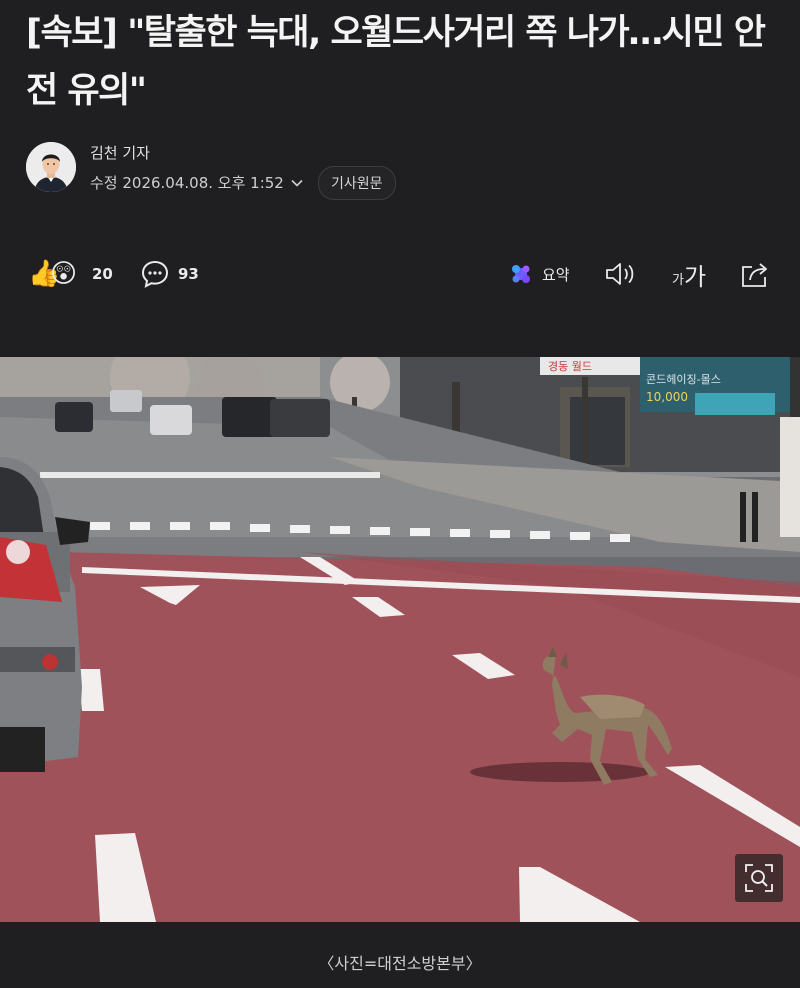 This screenshot has width=800, height=988. What do you see at coordinates (667, 397) in the screenshot?
I see `shop-sign-3: 10,000` at bounding box center [667, 397].